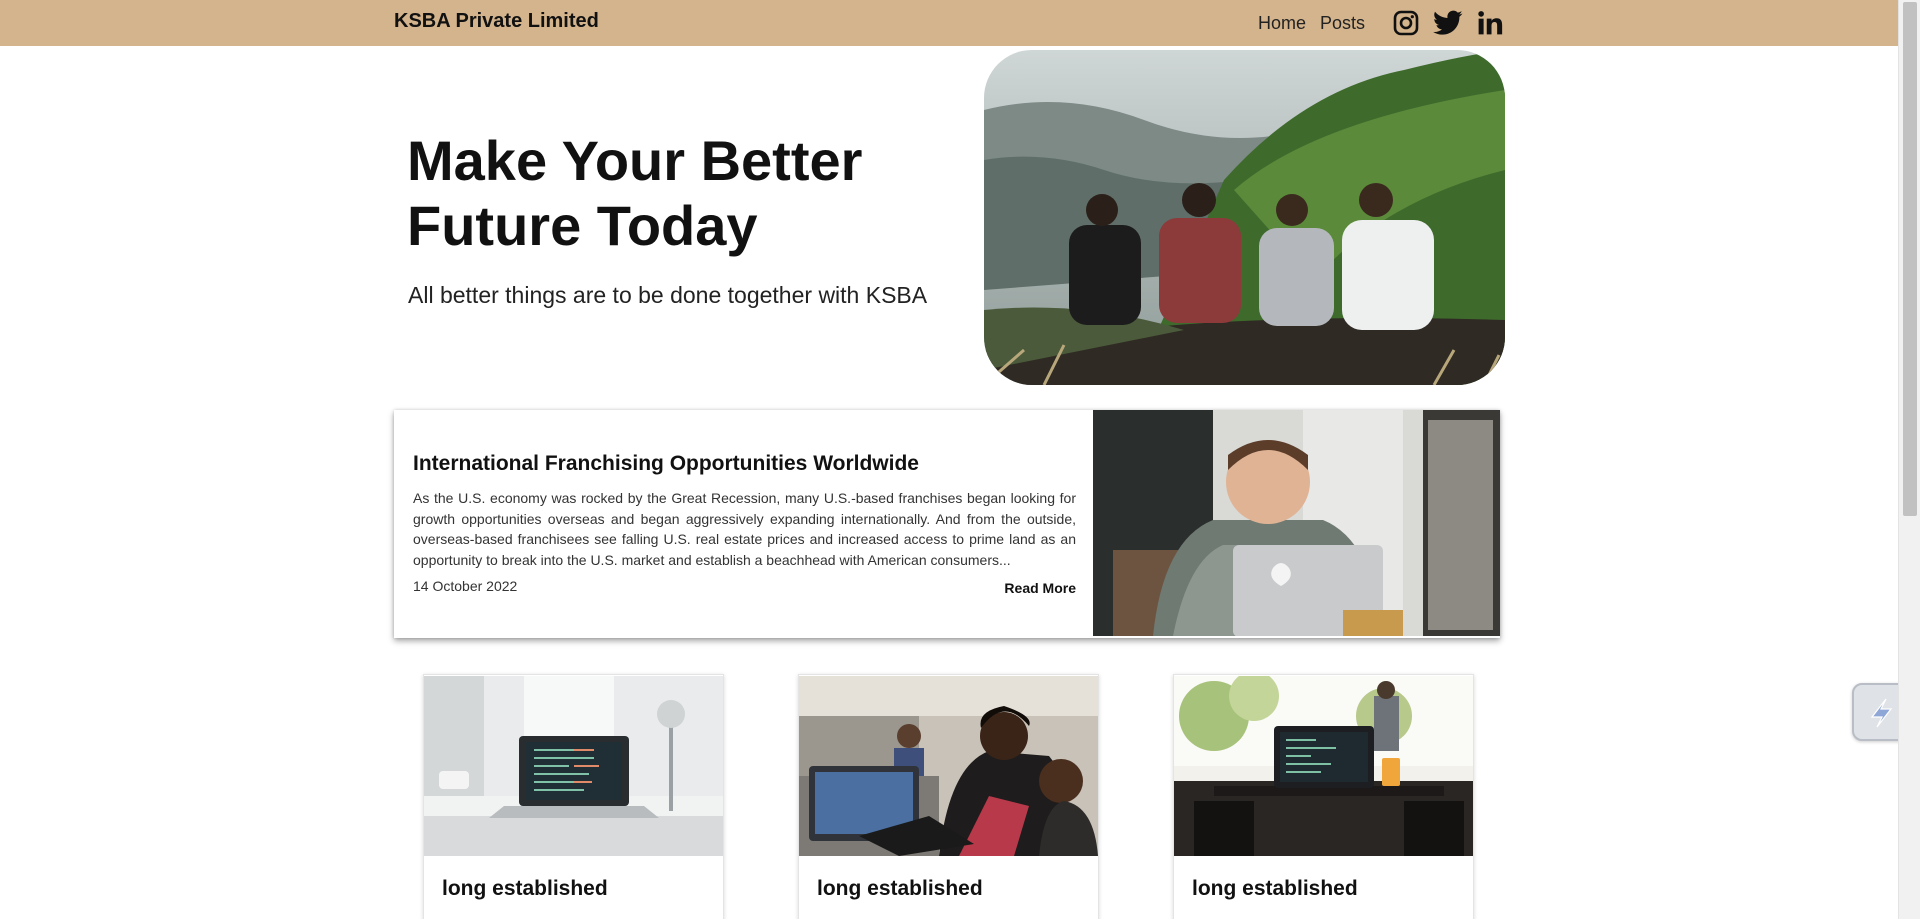  What do you see at coordinates (949, 23) in the screenshot?
I see `top-navbar: KSBA Private Limited Home Posts` at bounding box center [949, 23].